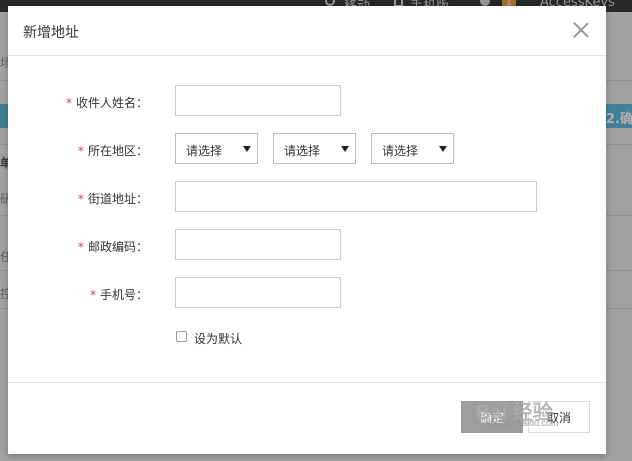 The height and width of the screenshot is (461, 632). I want to click on postal-code-input, so click(258, 244).